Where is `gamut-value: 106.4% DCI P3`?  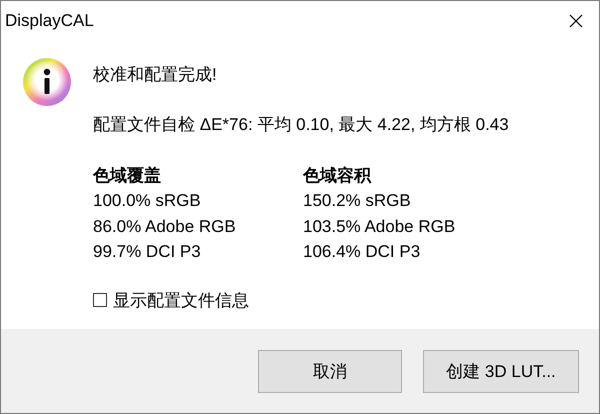
gamut-value: 106.4% DCI P3 is located at coordinates (362, 252).